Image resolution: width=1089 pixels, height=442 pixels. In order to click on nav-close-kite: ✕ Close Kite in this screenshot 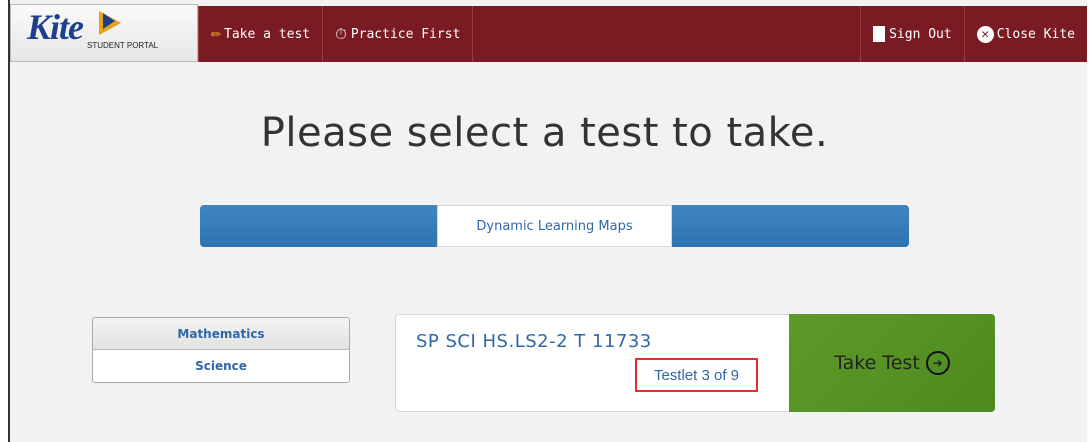, I will do `click(1025, 34)`.